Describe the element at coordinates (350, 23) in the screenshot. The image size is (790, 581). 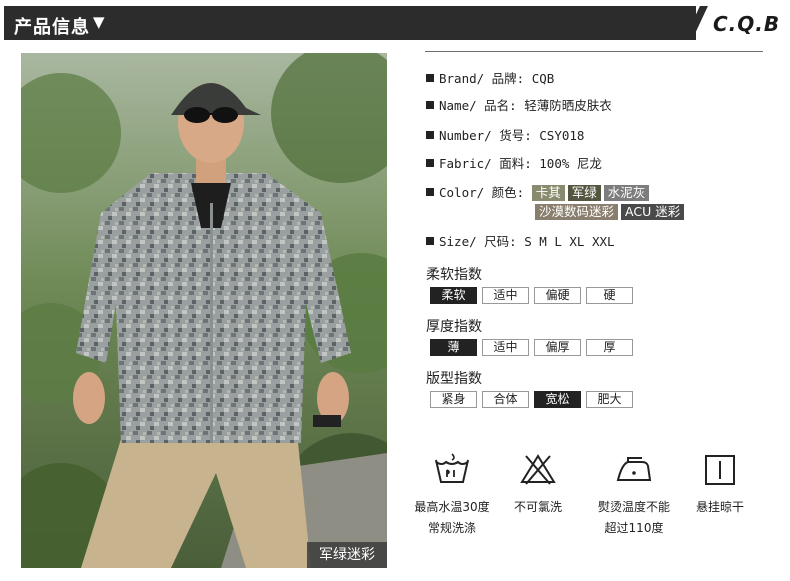
I see `header-bar` at that location.